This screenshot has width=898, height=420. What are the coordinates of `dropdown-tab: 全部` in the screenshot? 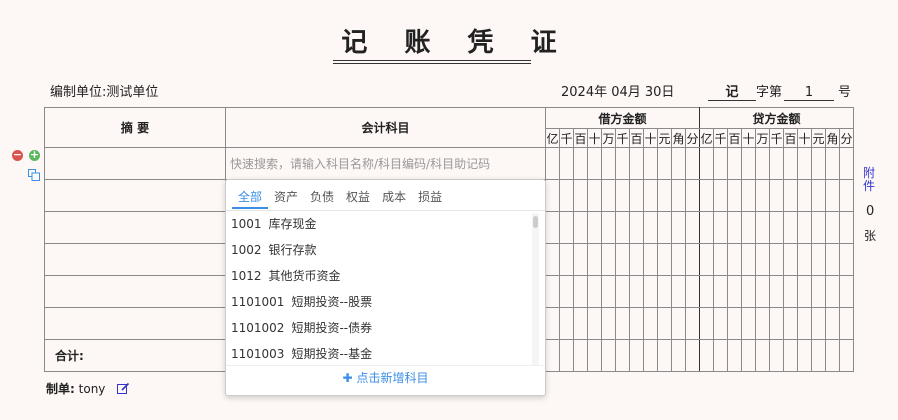 It's located at (250, 198).